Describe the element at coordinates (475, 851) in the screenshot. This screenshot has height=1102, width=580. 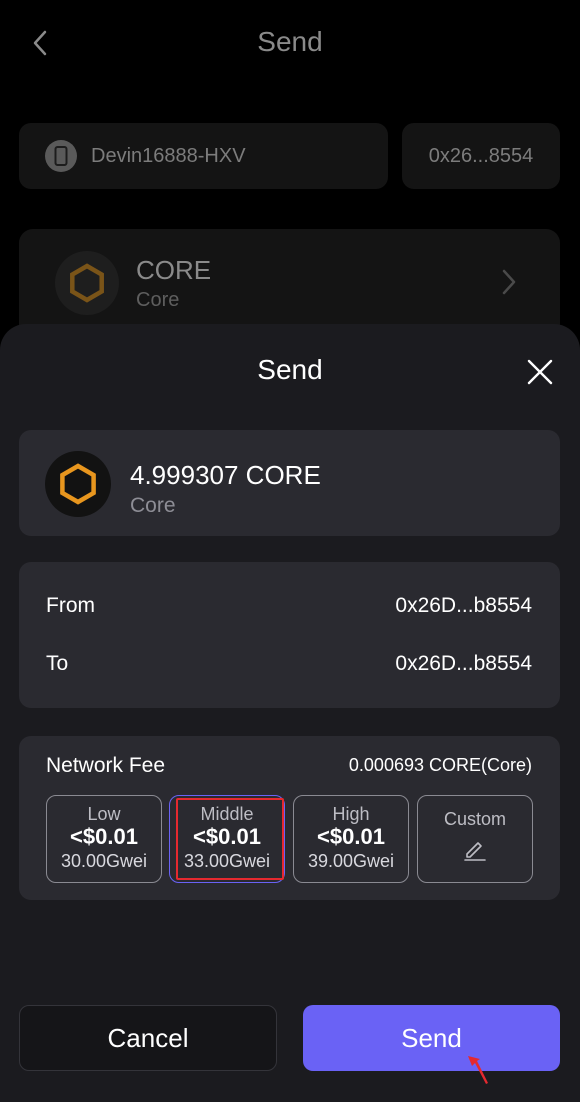
I see `edit-pencil-icon` at that location.